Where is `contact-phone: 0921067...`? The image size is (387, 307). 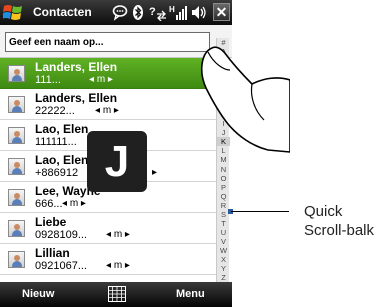
contact-phone: 0921067... is located at coordinates (61, 266).